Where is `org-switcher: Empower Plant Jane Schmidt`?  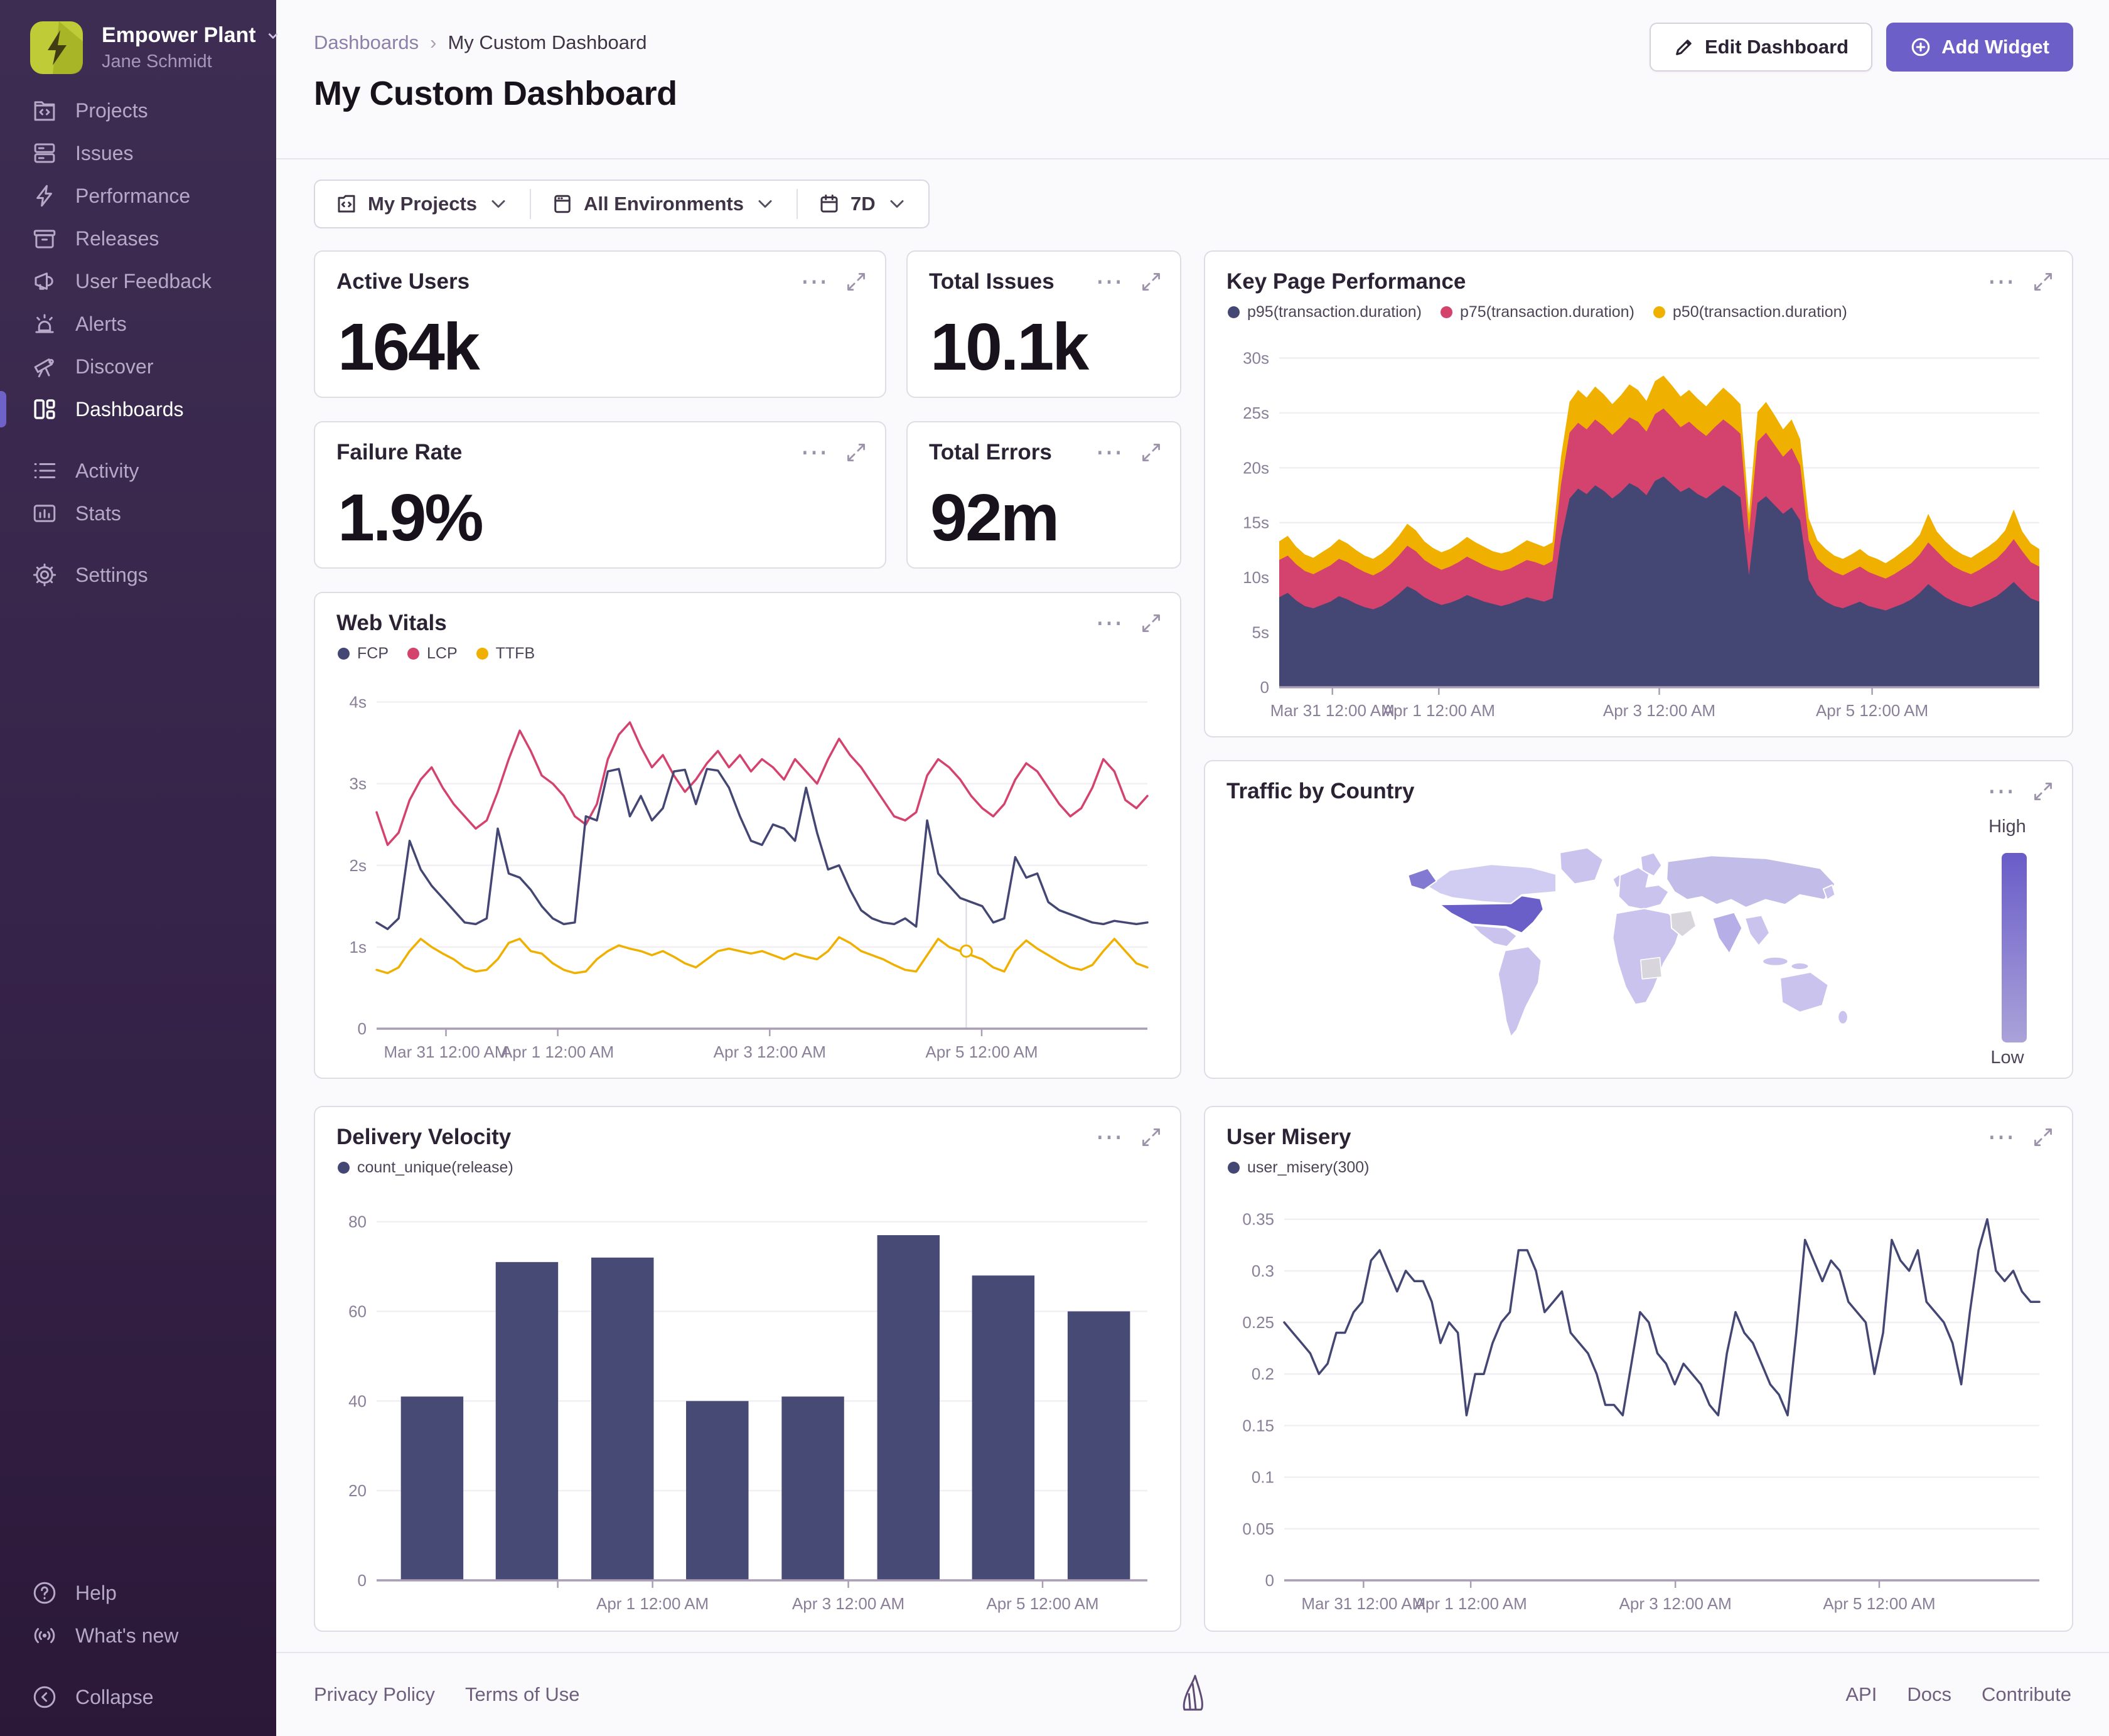
org-switcher: Empower Plant Jane Schmidt is located at coordinates (154, 48).